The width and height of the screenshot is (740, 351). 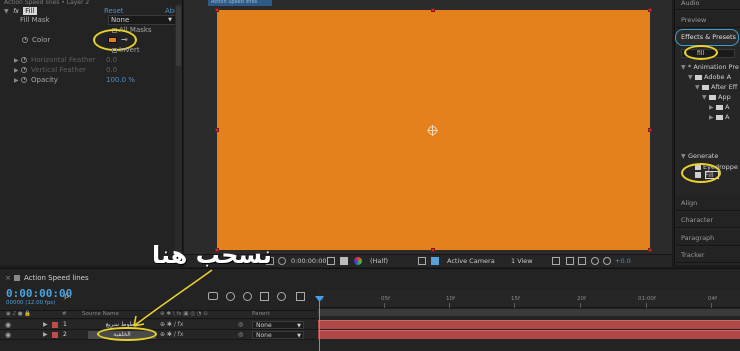 What do you see at coordinates (16, 11) in the screenshot?
I see `fx-toggle-icon: fx` at bounding box center [16, 11].